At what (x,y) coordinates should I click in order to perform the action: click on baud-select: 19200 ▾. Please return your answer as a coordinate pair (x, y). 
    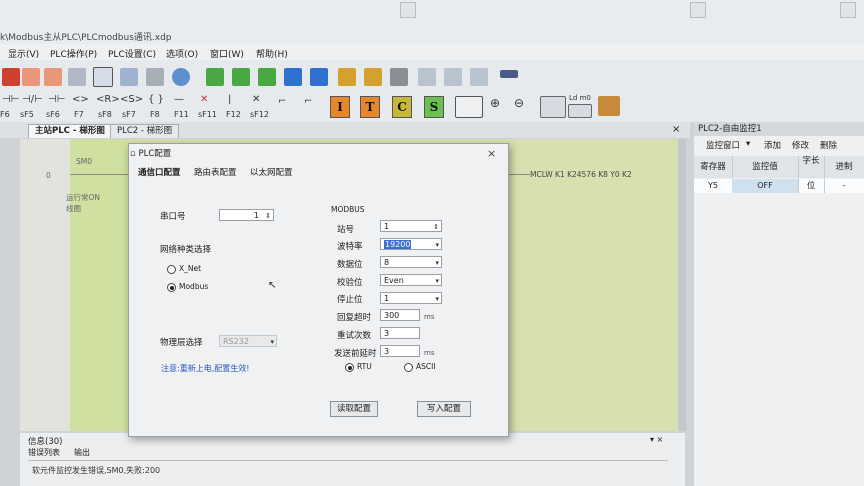
    Looking at the image, I should click on (411, 244).